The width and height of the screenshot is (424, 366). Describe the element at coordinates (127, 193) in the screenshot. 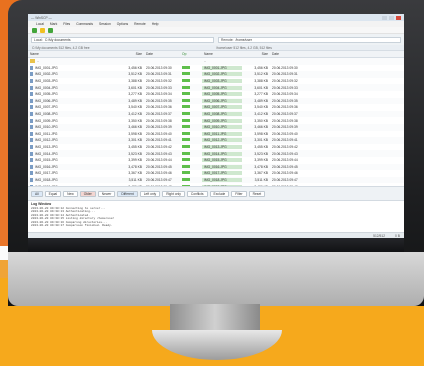

I see `filter-chip: Different` at that location.